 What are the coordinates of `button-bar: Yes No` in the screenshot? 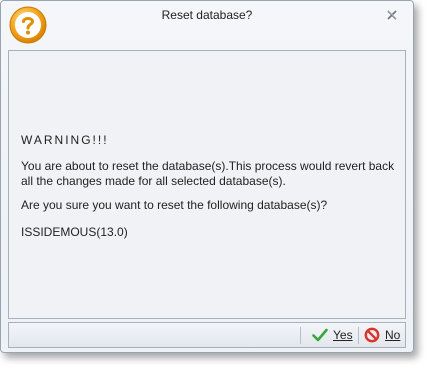 It's located at (207, 335).